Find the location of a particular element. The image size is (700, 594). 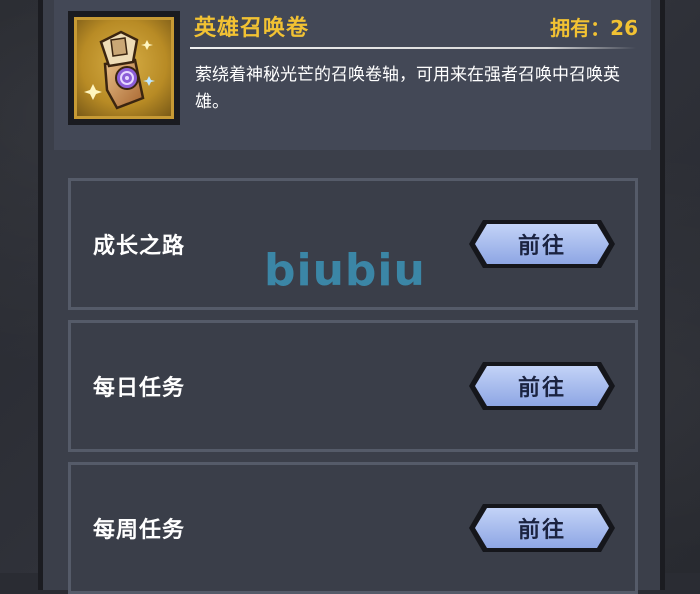

watermark: biubiu is located at coordinates (345, 270).